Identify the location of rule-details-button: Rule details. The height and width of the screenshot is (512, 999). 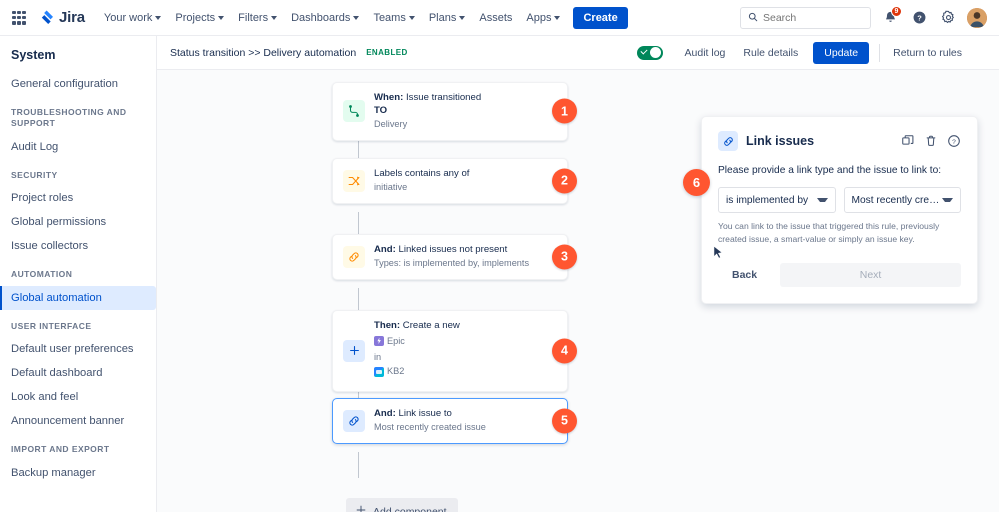
(770, 53).